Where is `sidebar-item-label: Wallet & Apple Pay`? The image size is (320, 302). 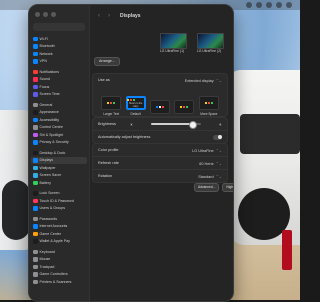
sidebar-item-label: Wallet & Apple Pay is located at coordinates (54, 241).